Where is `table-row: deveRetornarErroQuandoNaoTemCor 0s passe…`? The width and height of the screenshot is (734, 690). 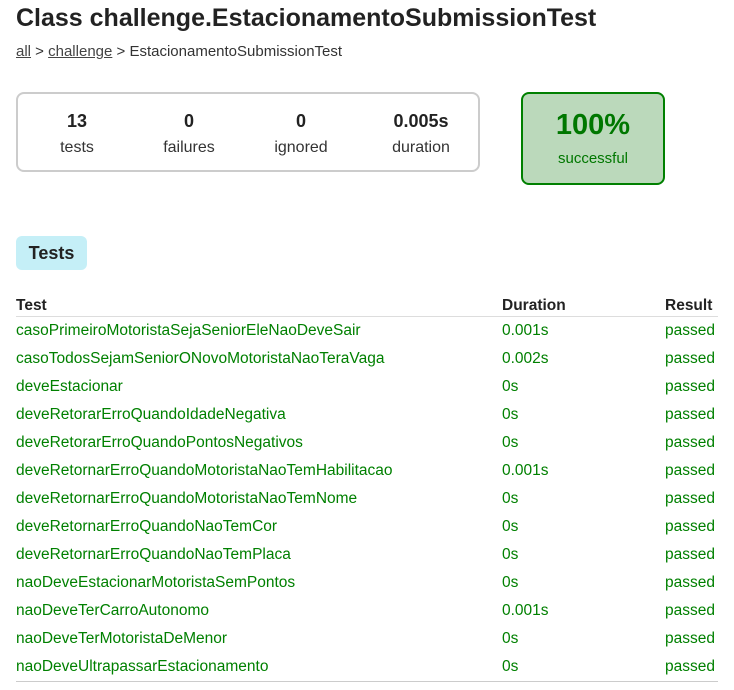
table-row: deveRetornarErroQuandoNaoTemCor 0s passe… is located at coordinates (367, 527).